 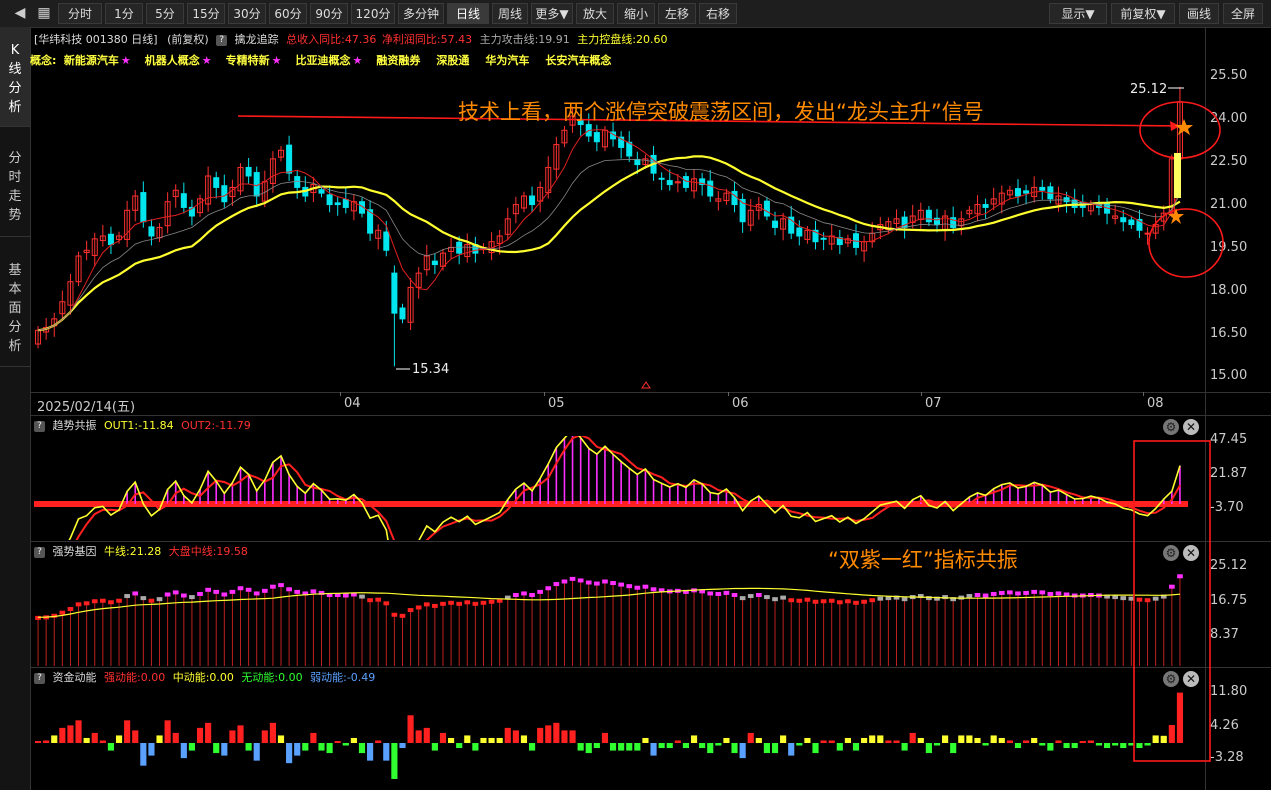 What do you see at coordinates (288, 13) in the screenshot?
I see `toolbar-button-5: 60分` at bounding box center [288, 13].